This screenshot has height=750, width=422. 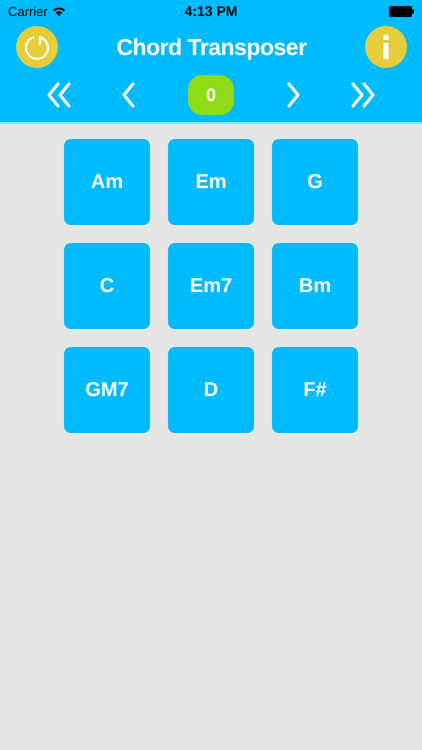 I want to click on info-button, so click(x=385, y=47).